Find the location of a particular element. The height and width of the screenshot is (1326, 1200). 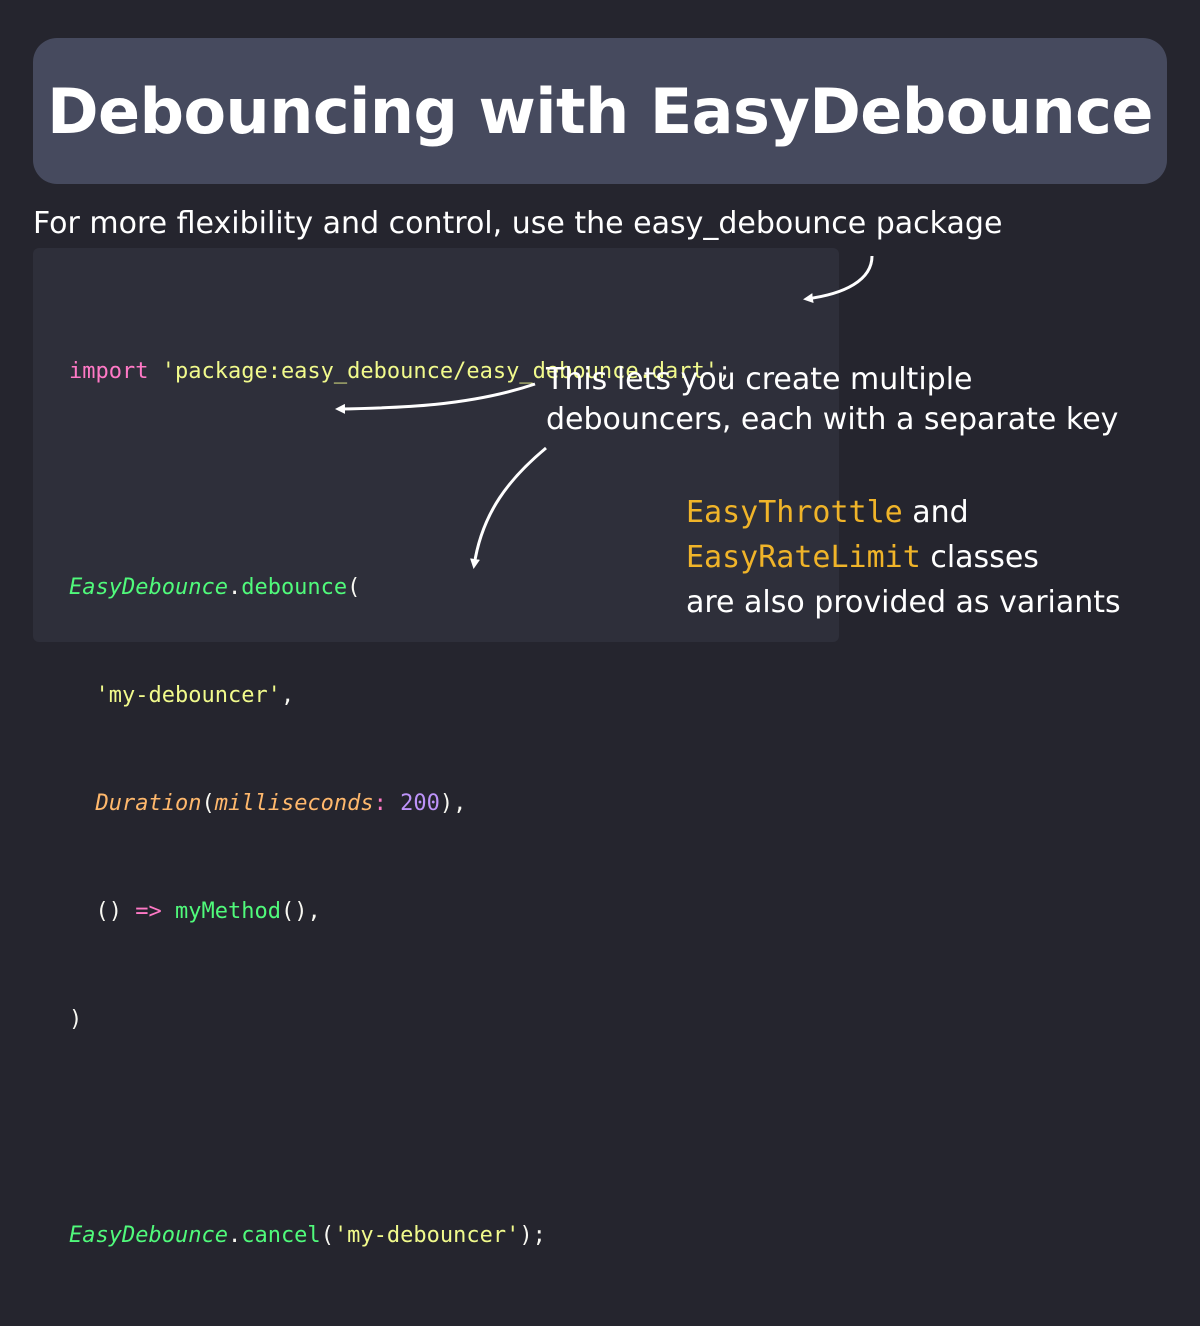

code-punct: ); is located at coordinates (532, 1235).